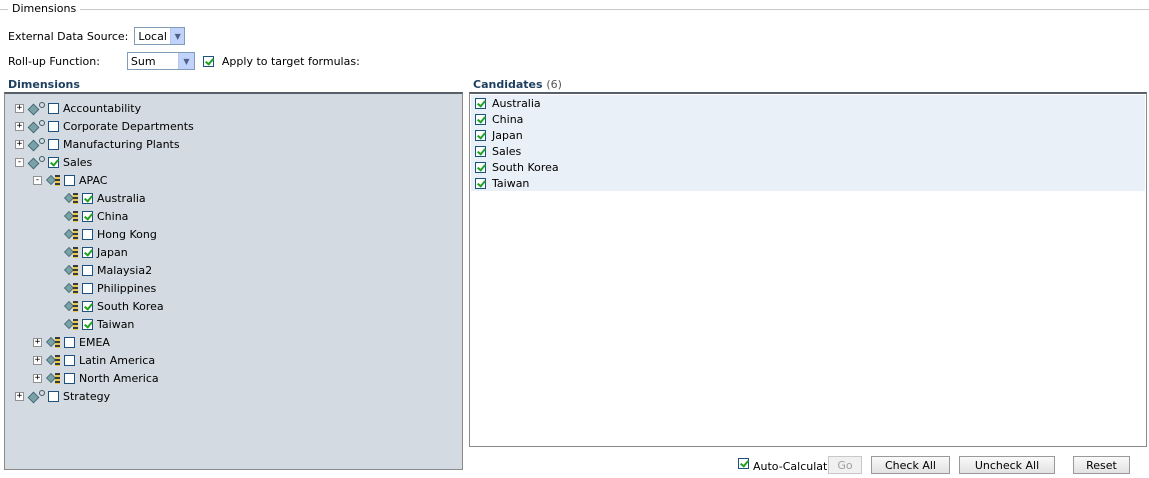 Image resolution: width=1149 pixels, height=478 pixels. Describe the element at coordinates (44, 8) in the screenshot. I see `fieldset-legend: Dimensions` at that location.